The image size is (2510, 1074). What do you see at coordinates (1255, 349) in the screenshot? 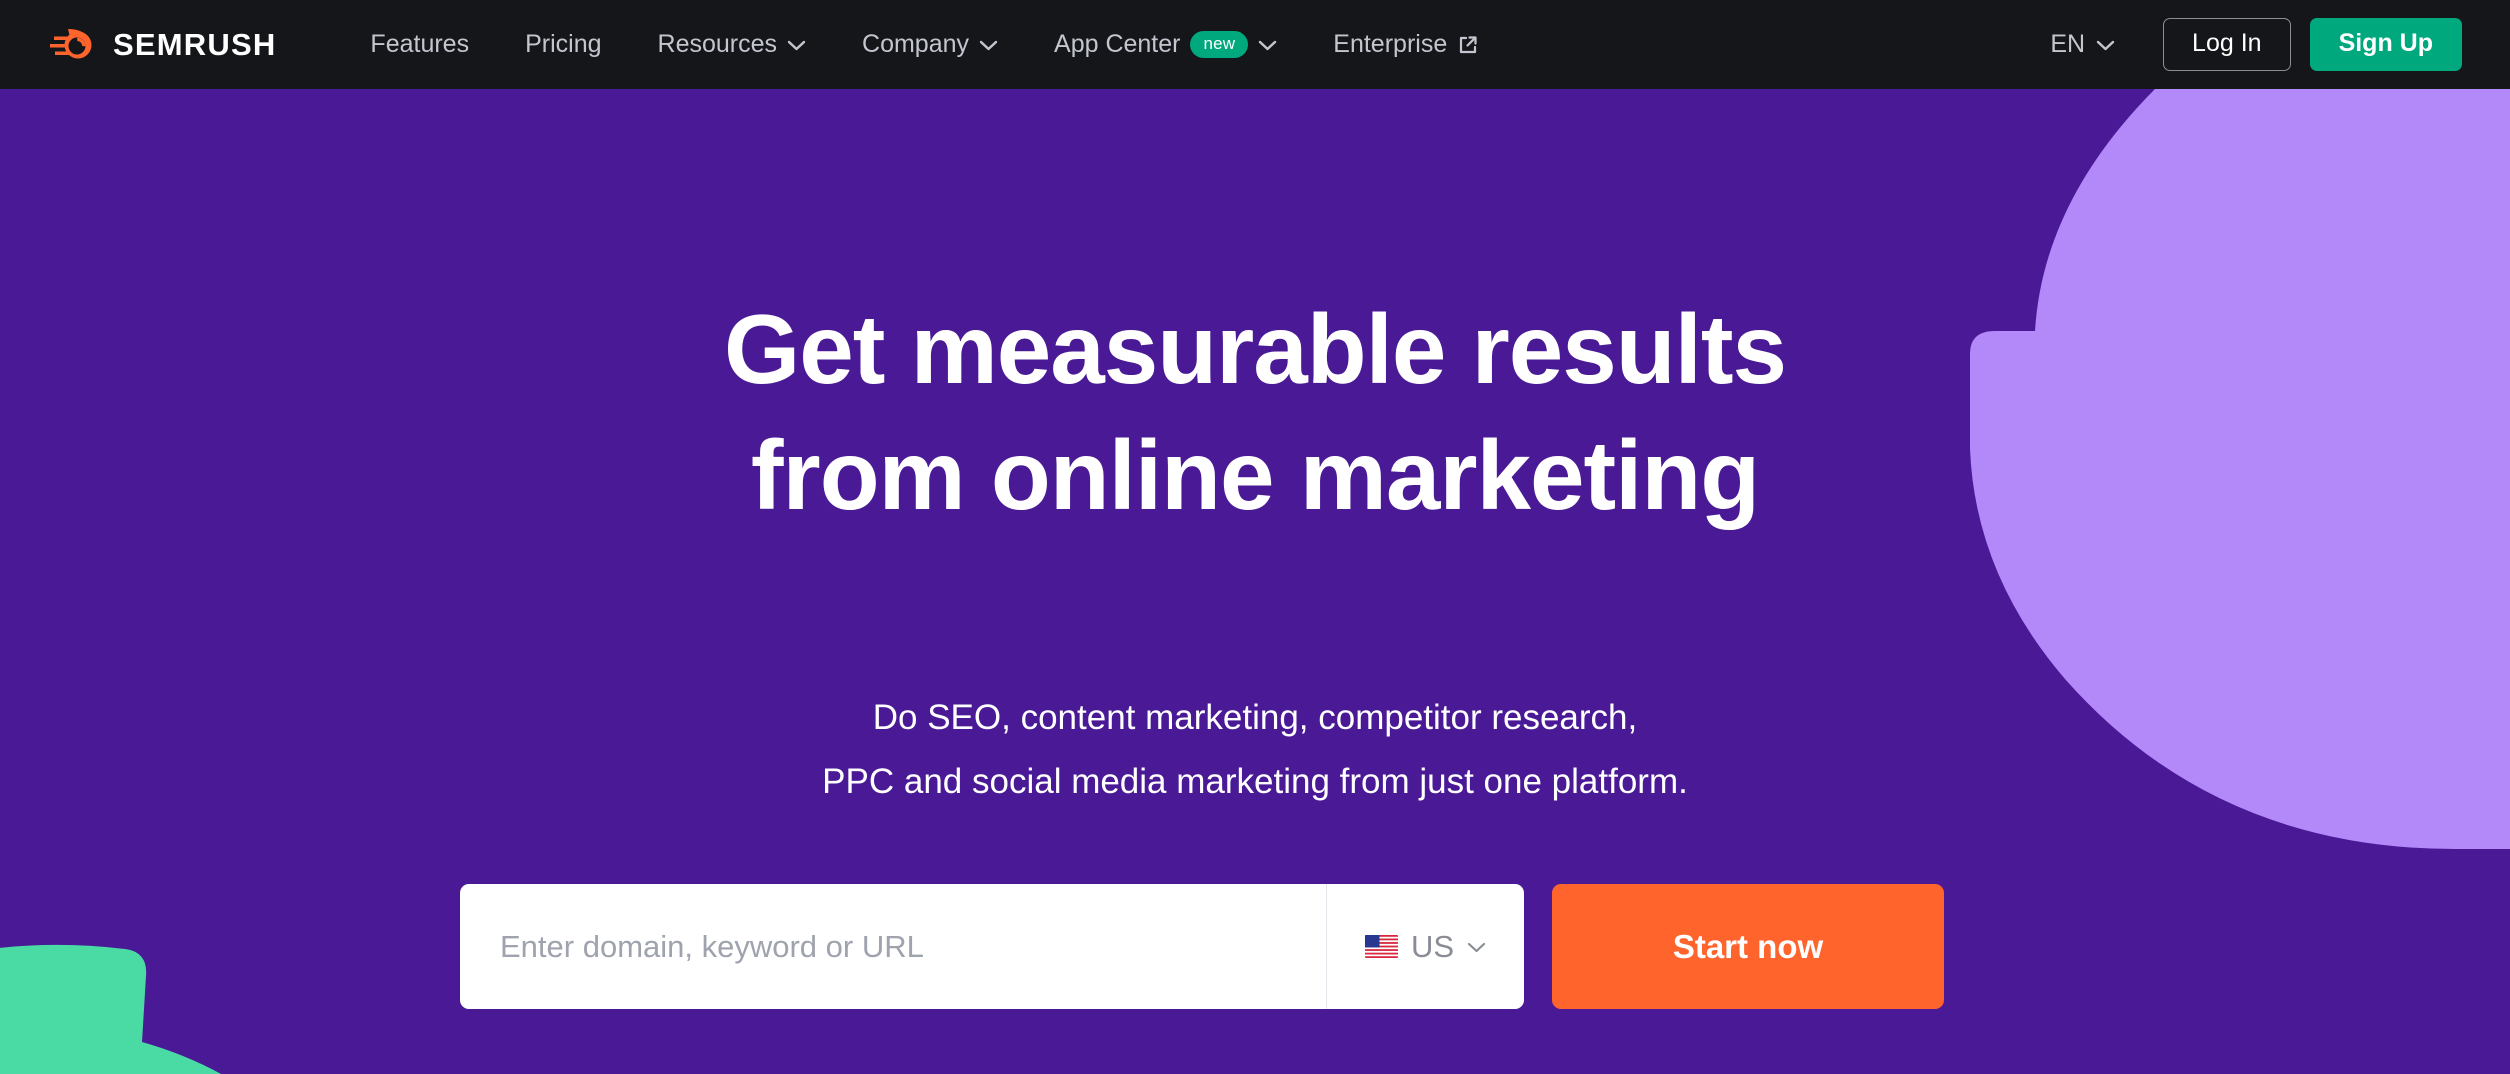
I see `headline-line-1: Get measurable results` at bounding box center [1255, 349].